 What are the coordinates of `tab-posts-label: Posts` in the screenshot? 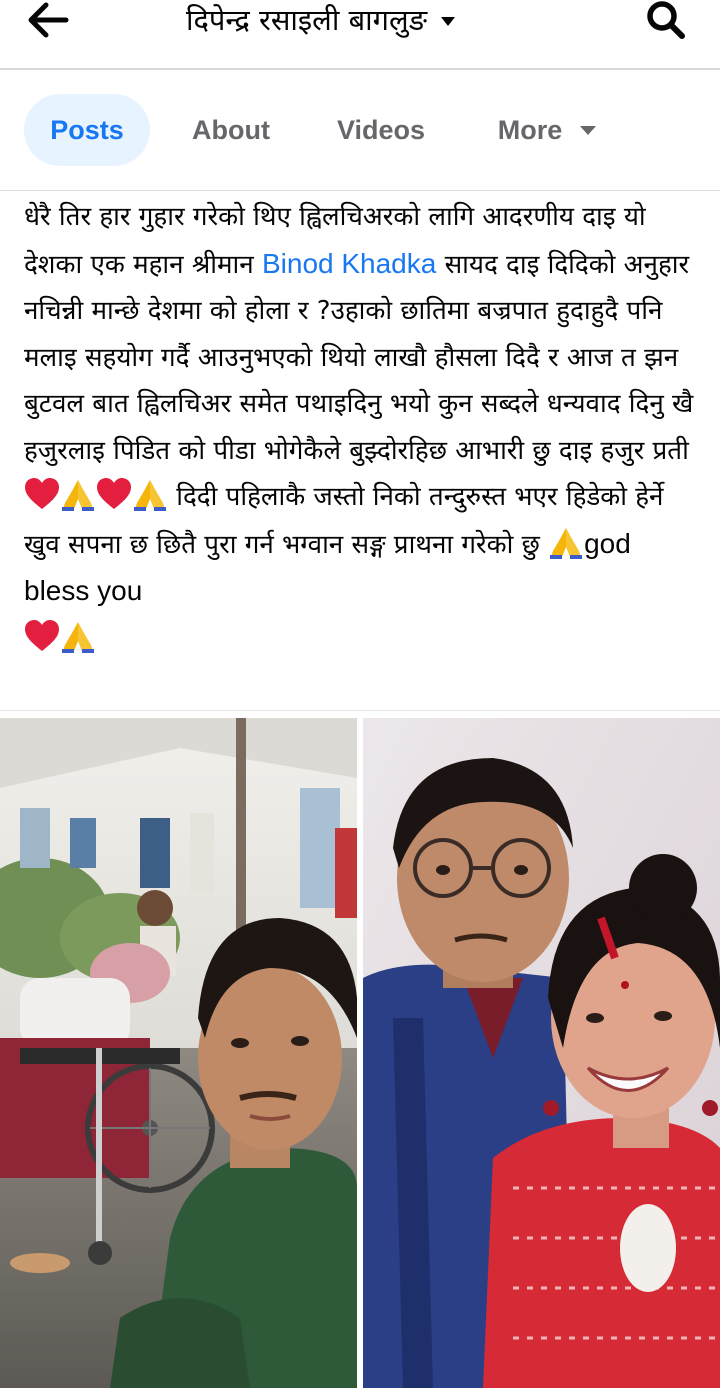 It's located at (87, 129).